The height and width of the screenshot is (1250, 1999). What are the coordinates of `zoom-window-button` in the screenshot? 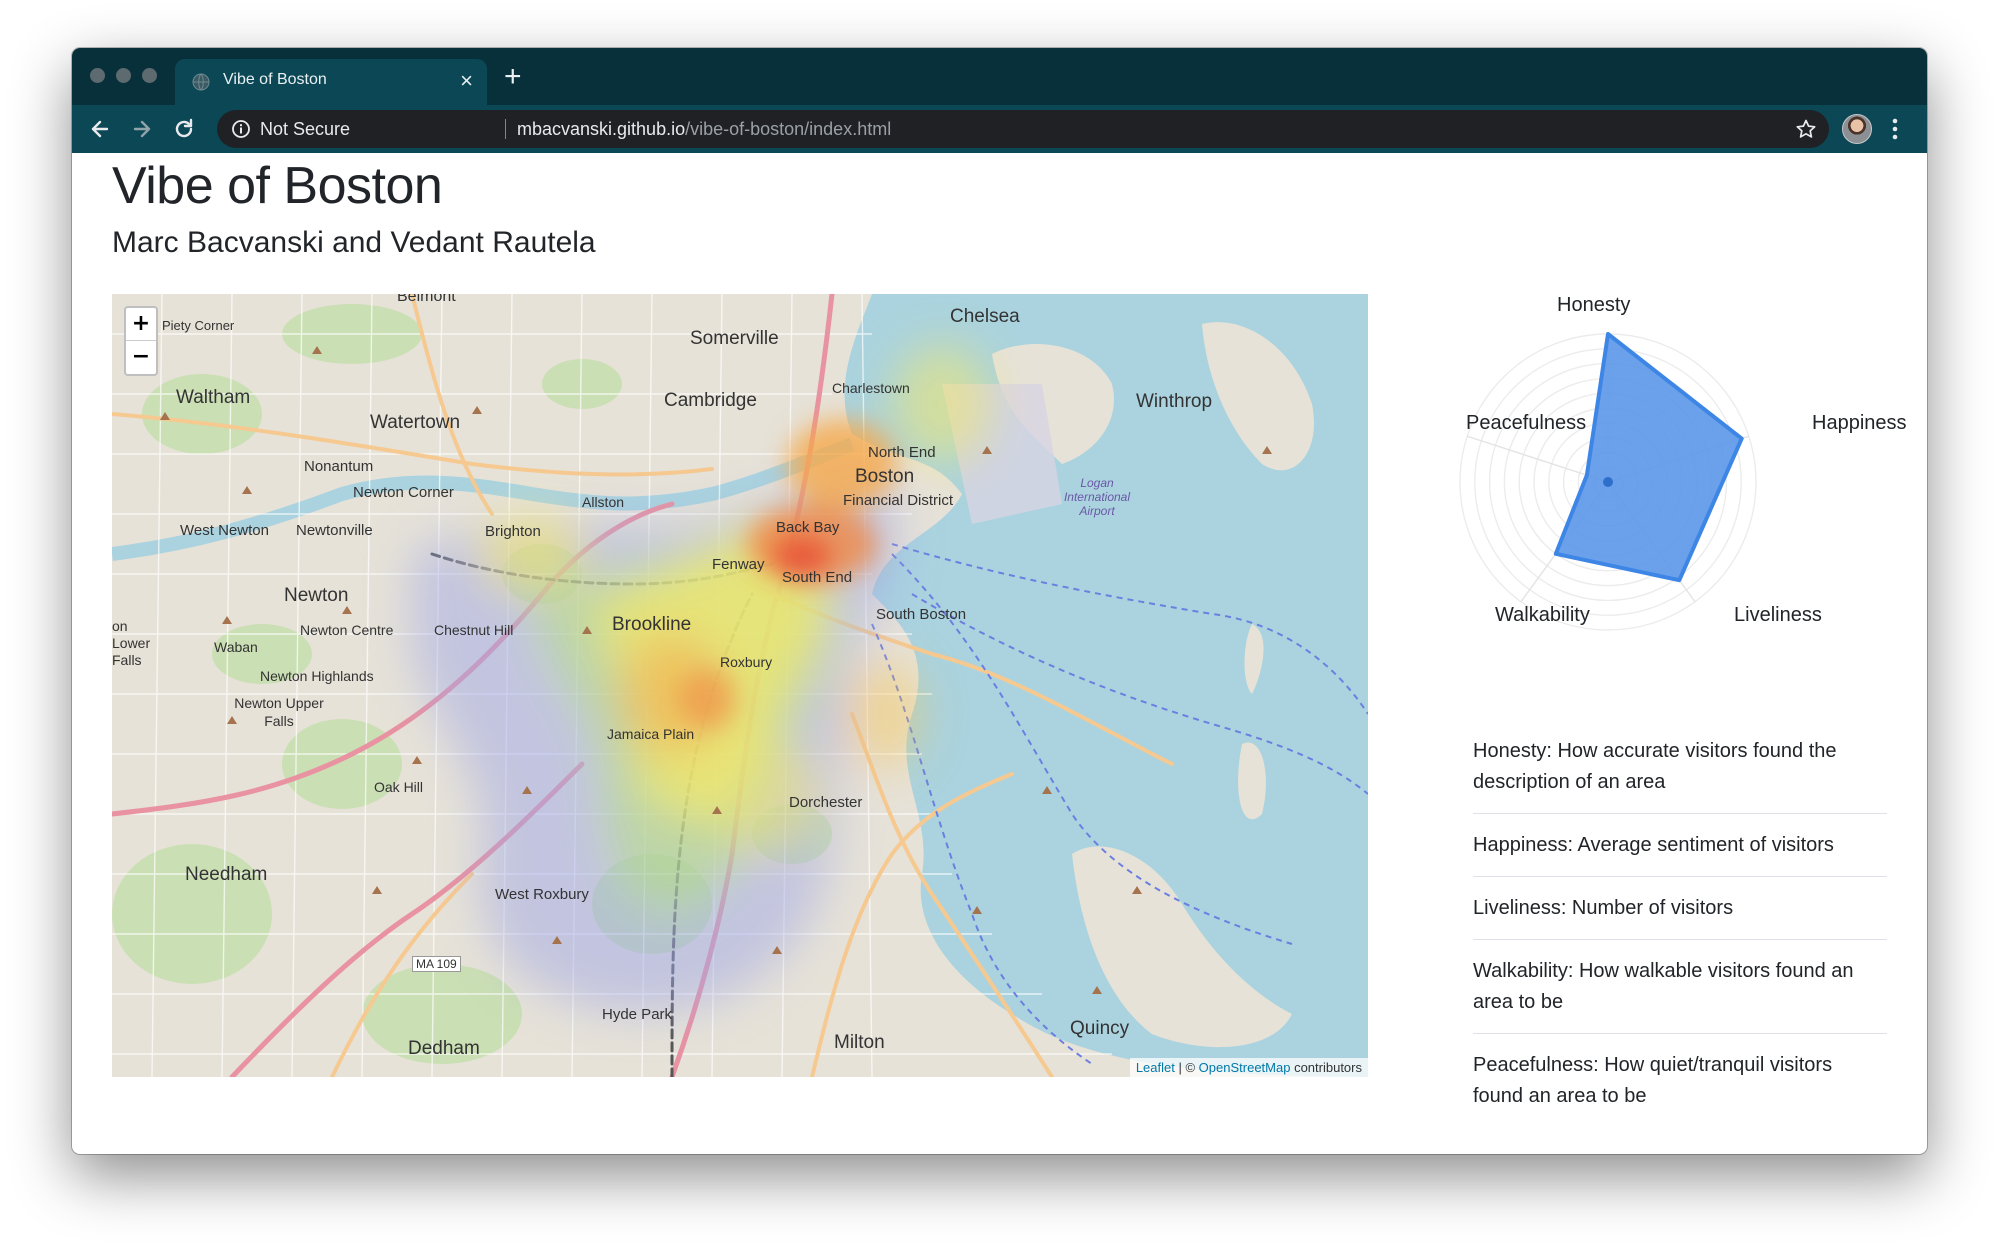 It's located at (149, 75).